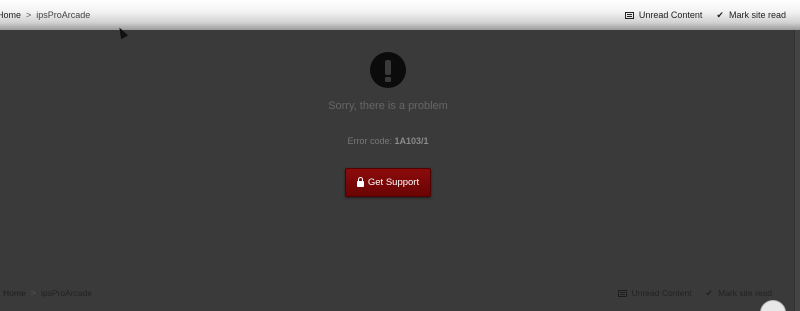  I want to click on breadcrumb: Home > ipsProArcade, so click(45, 15).